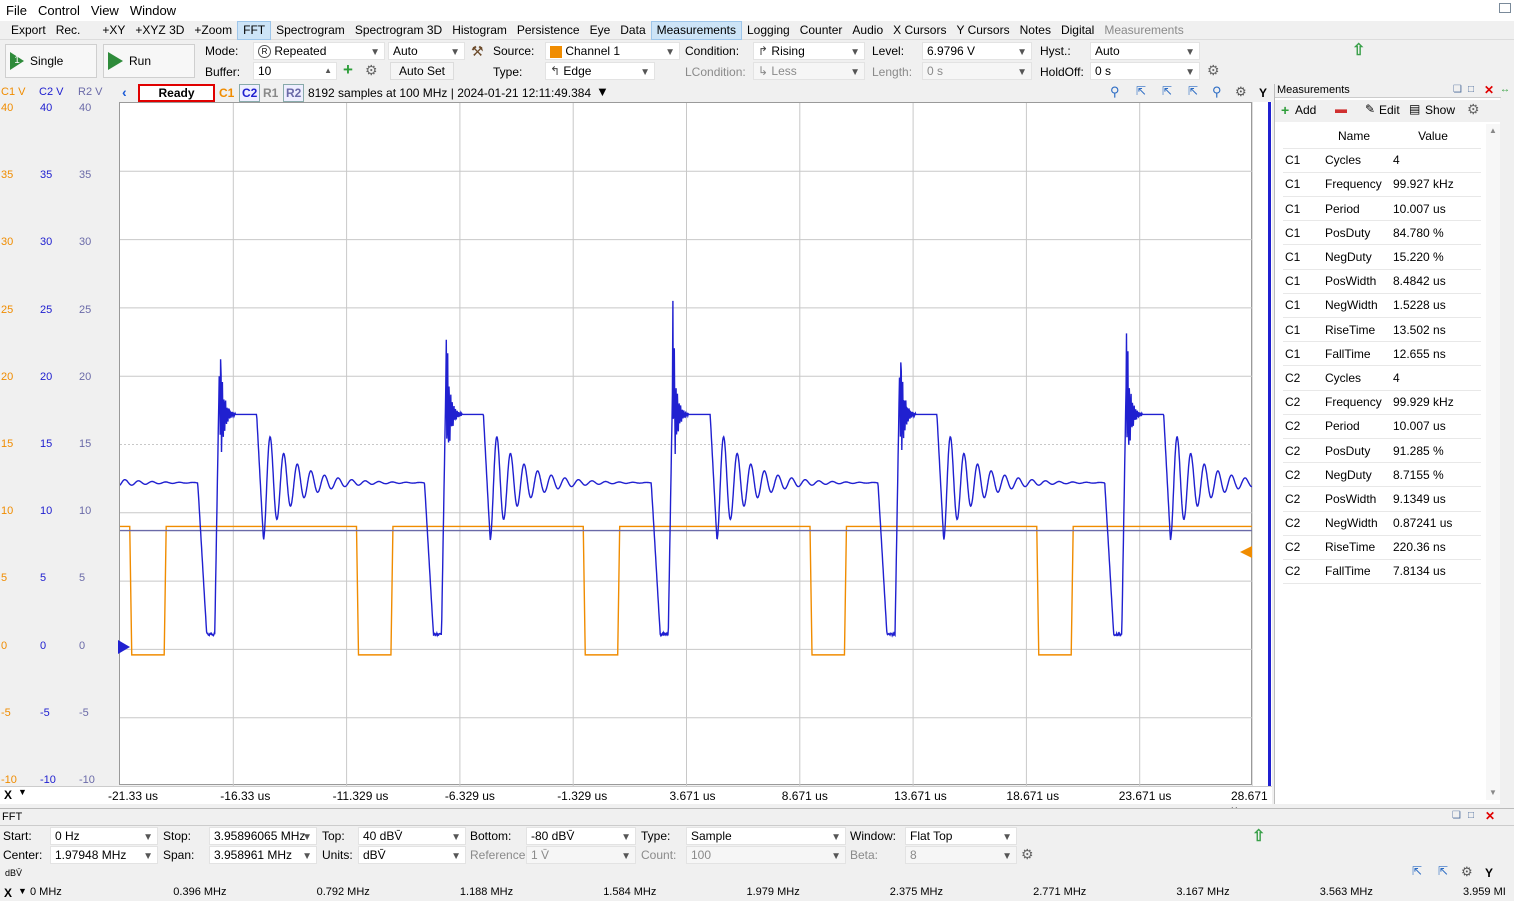 The width and height of the screenshot is (1514, 901). I want to click on measurement-row: C1 PosDuty 84.780 %, so click(1382, 233).